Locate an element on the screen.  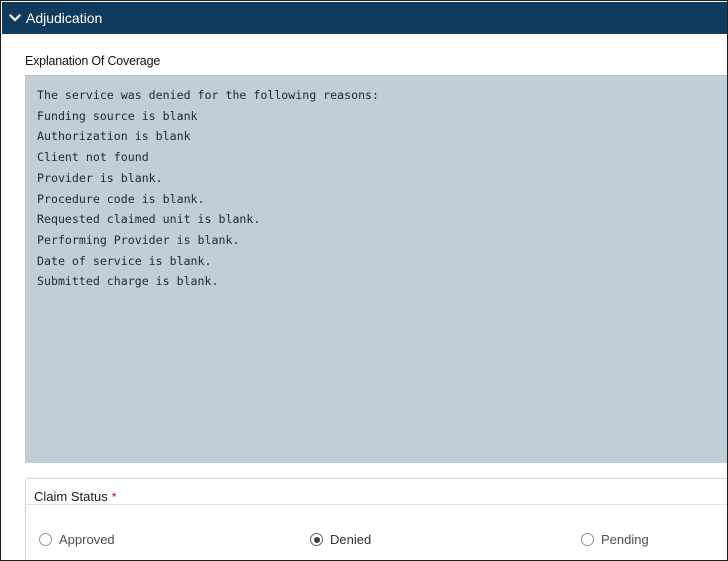
panel-title: Adjudication is located at coordinates (64, 18).